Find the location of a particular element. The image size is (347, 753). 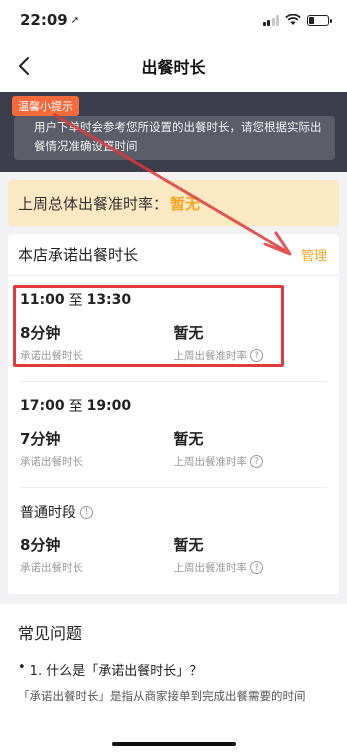

battery-icon is located at coordinates (319, 20).